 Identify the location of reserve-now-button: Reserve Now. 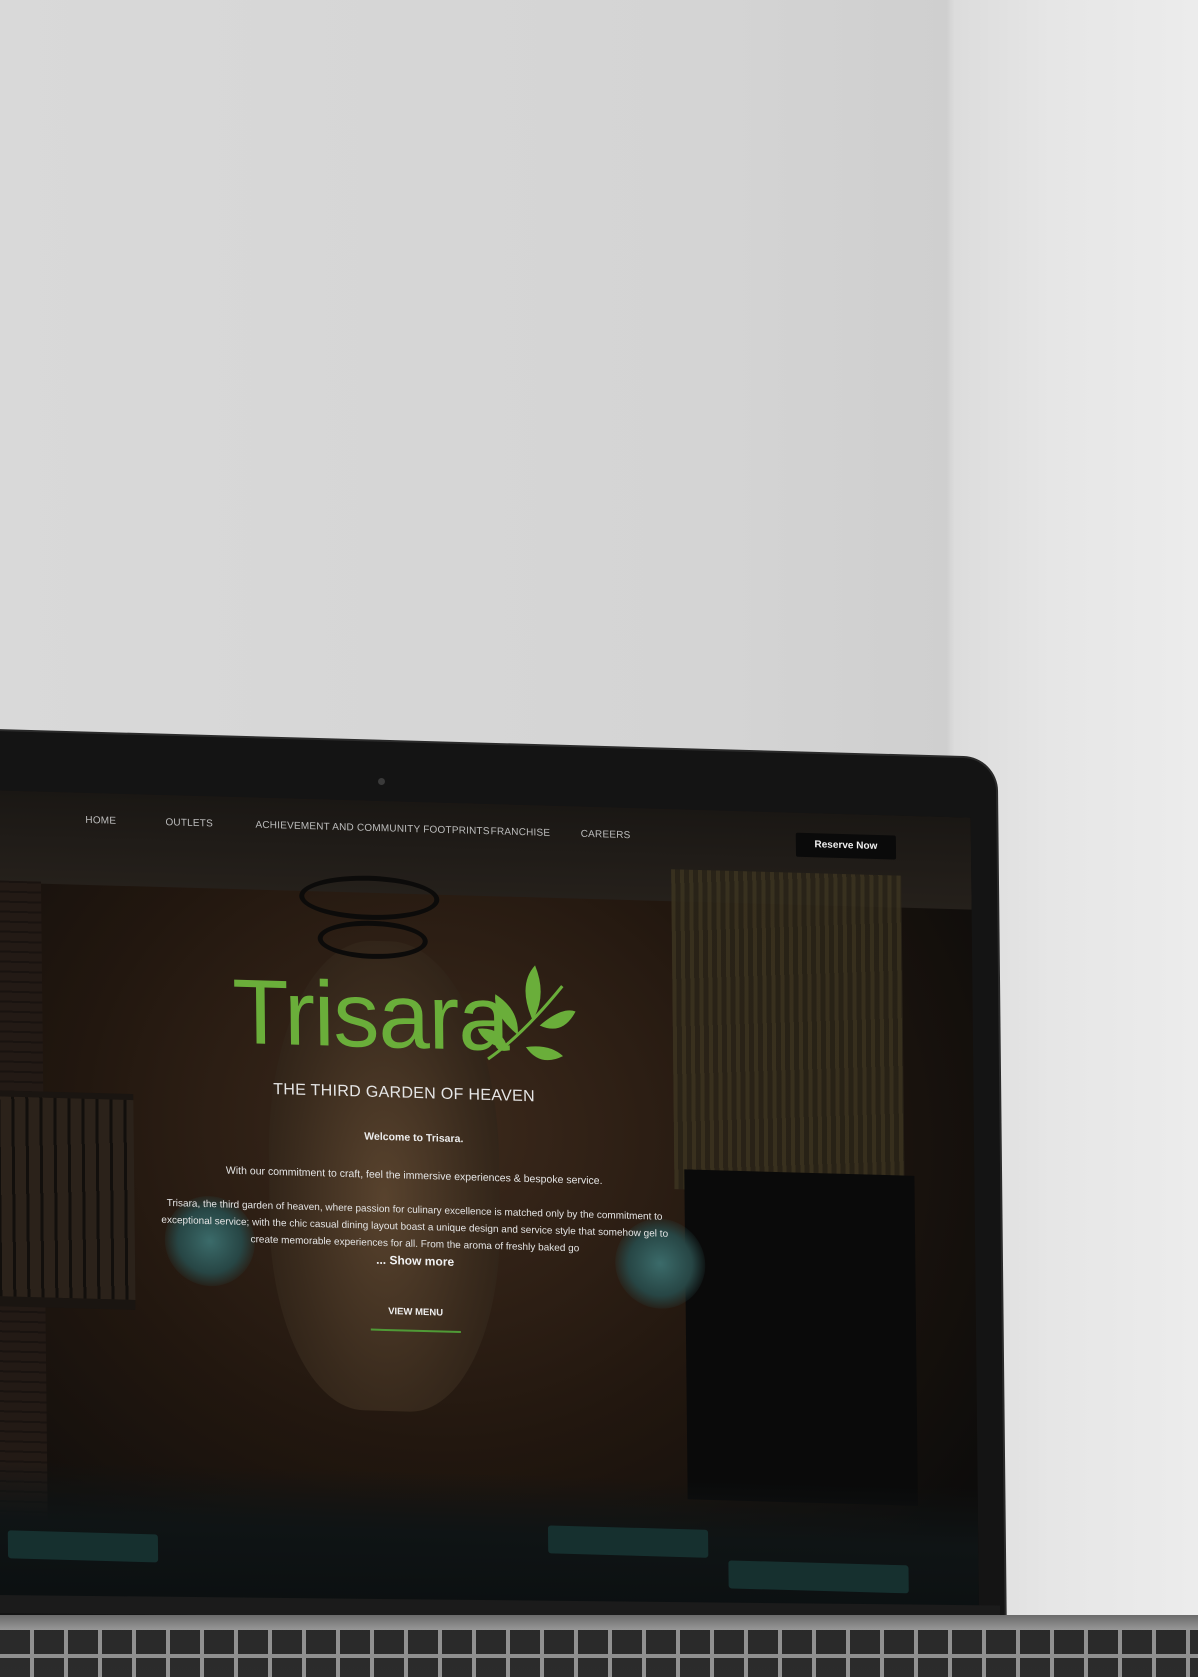
(846, 846).